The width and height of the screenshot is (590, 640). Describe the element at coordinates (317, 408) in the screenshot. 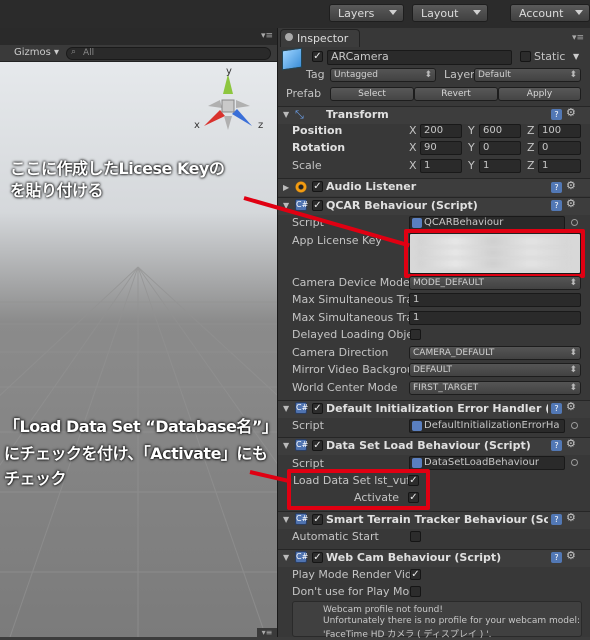

I see `default-init-enabled-checkbox: ✓` at that location.